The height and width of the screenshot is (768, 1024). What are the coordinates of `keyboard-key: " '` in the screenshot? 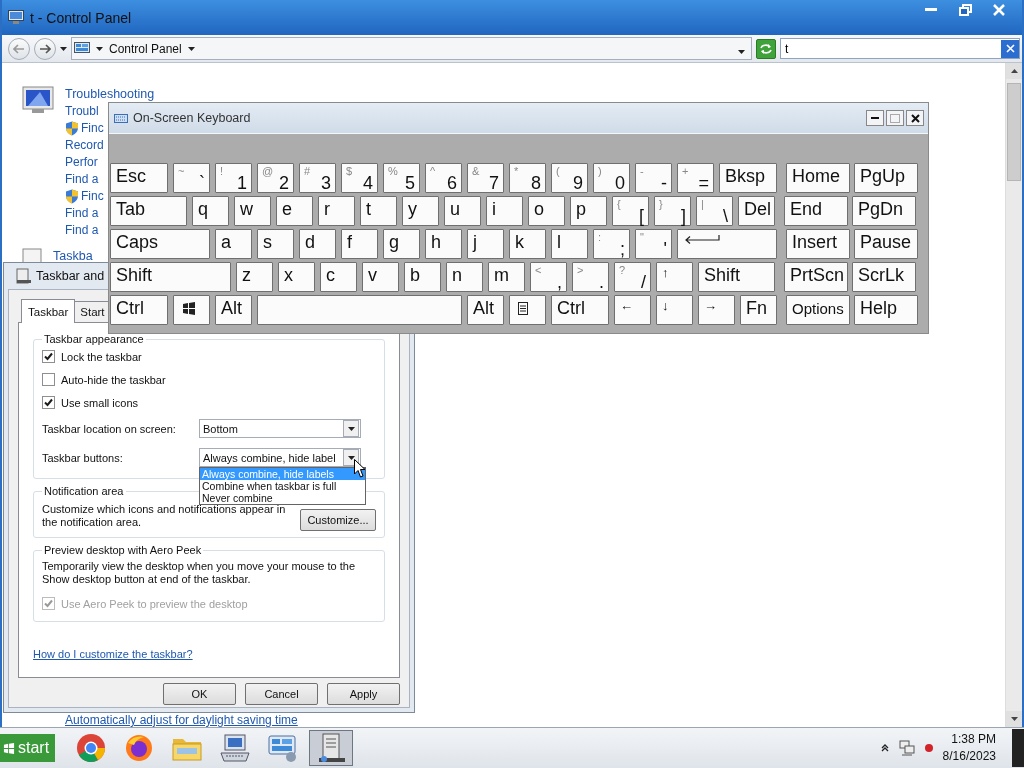 It's located at (653, 244).